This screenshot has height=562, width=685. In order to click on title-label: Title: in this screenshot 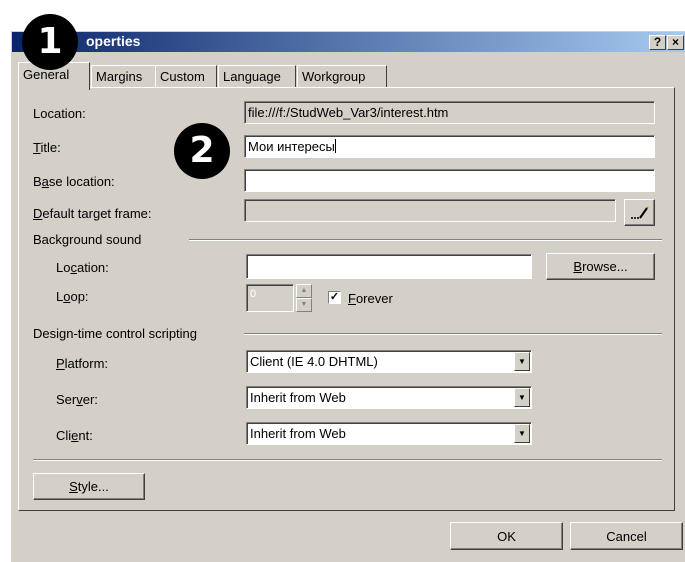, I will do `click(47, 147)`.